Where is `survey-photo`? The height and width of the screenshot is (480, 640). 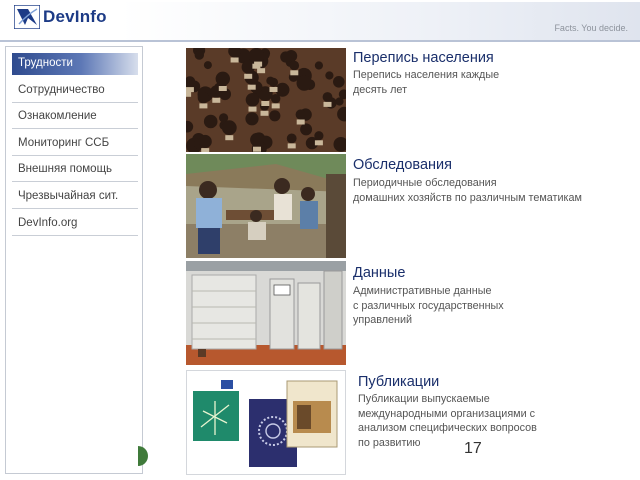
survey-photo is located at coordinates (266, 206).